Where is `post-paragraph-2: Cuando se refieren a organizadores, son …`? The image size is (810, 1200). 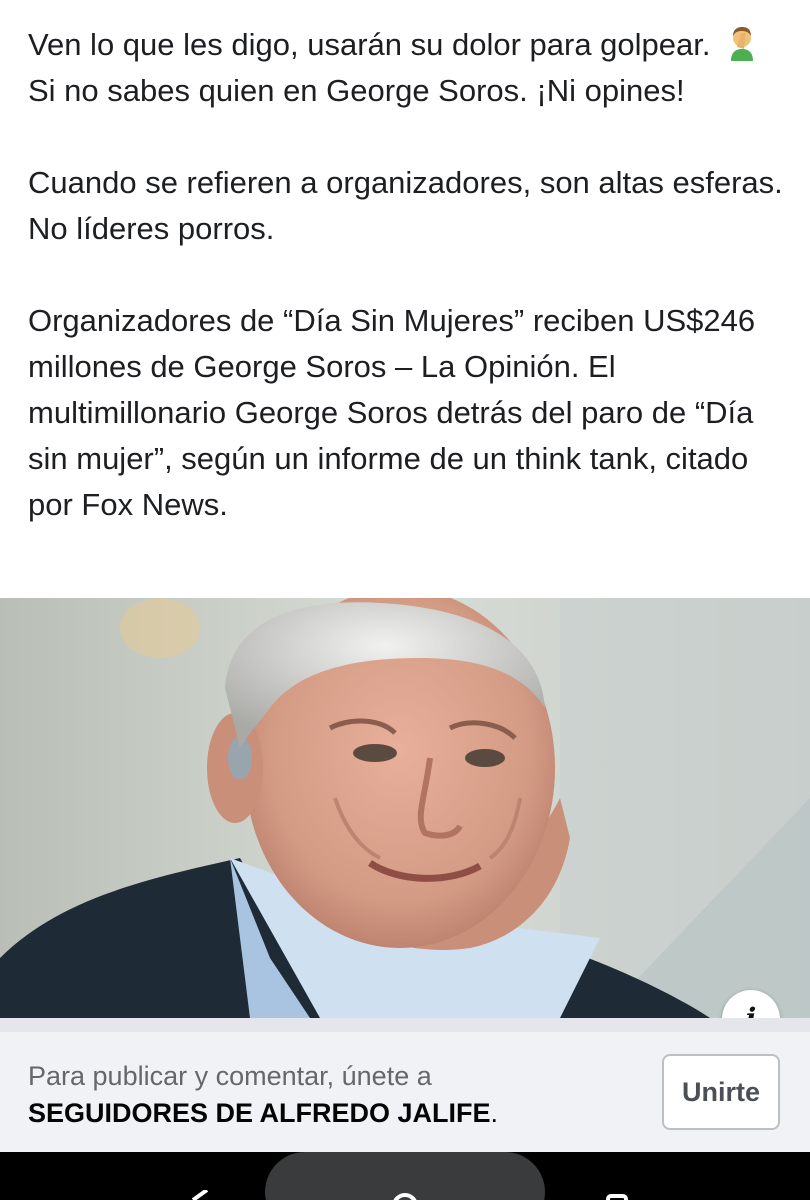
post-paragraph-2: Cuando se refieren a organizadores, son … is located at coordinates (405, 205).